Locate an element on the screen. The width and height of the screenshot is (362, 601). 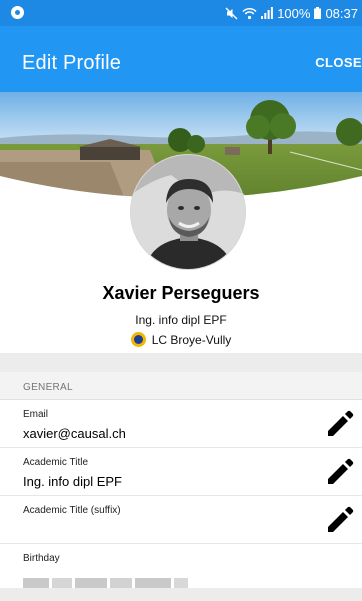
section-header: GENERAL is located at coordinates (181, 386).